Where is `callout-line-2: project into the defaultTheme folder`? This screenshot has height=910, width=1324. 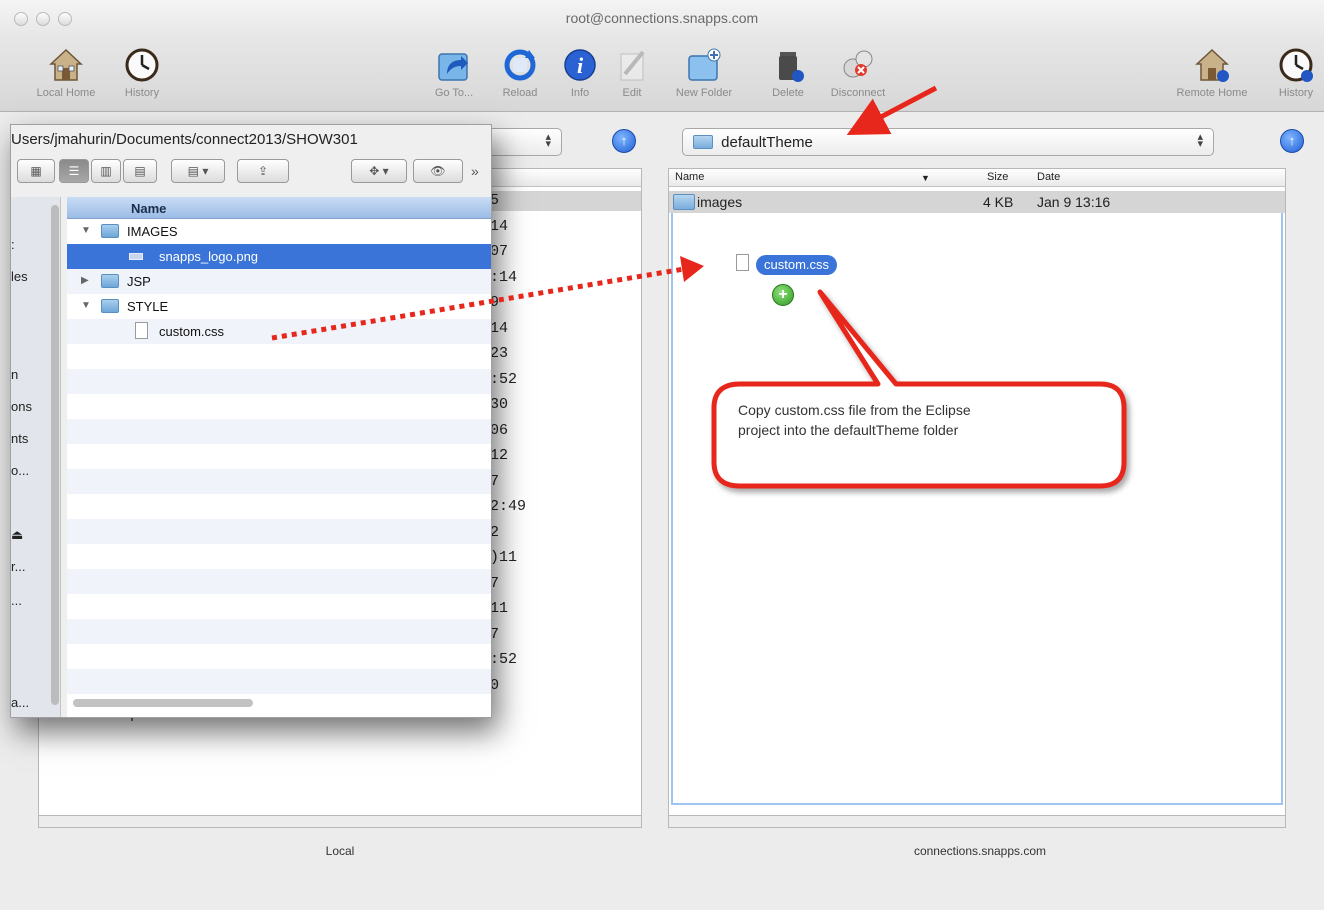 callout-line-2: project into the defaultTheme folder is located at coordinates (848, 430).